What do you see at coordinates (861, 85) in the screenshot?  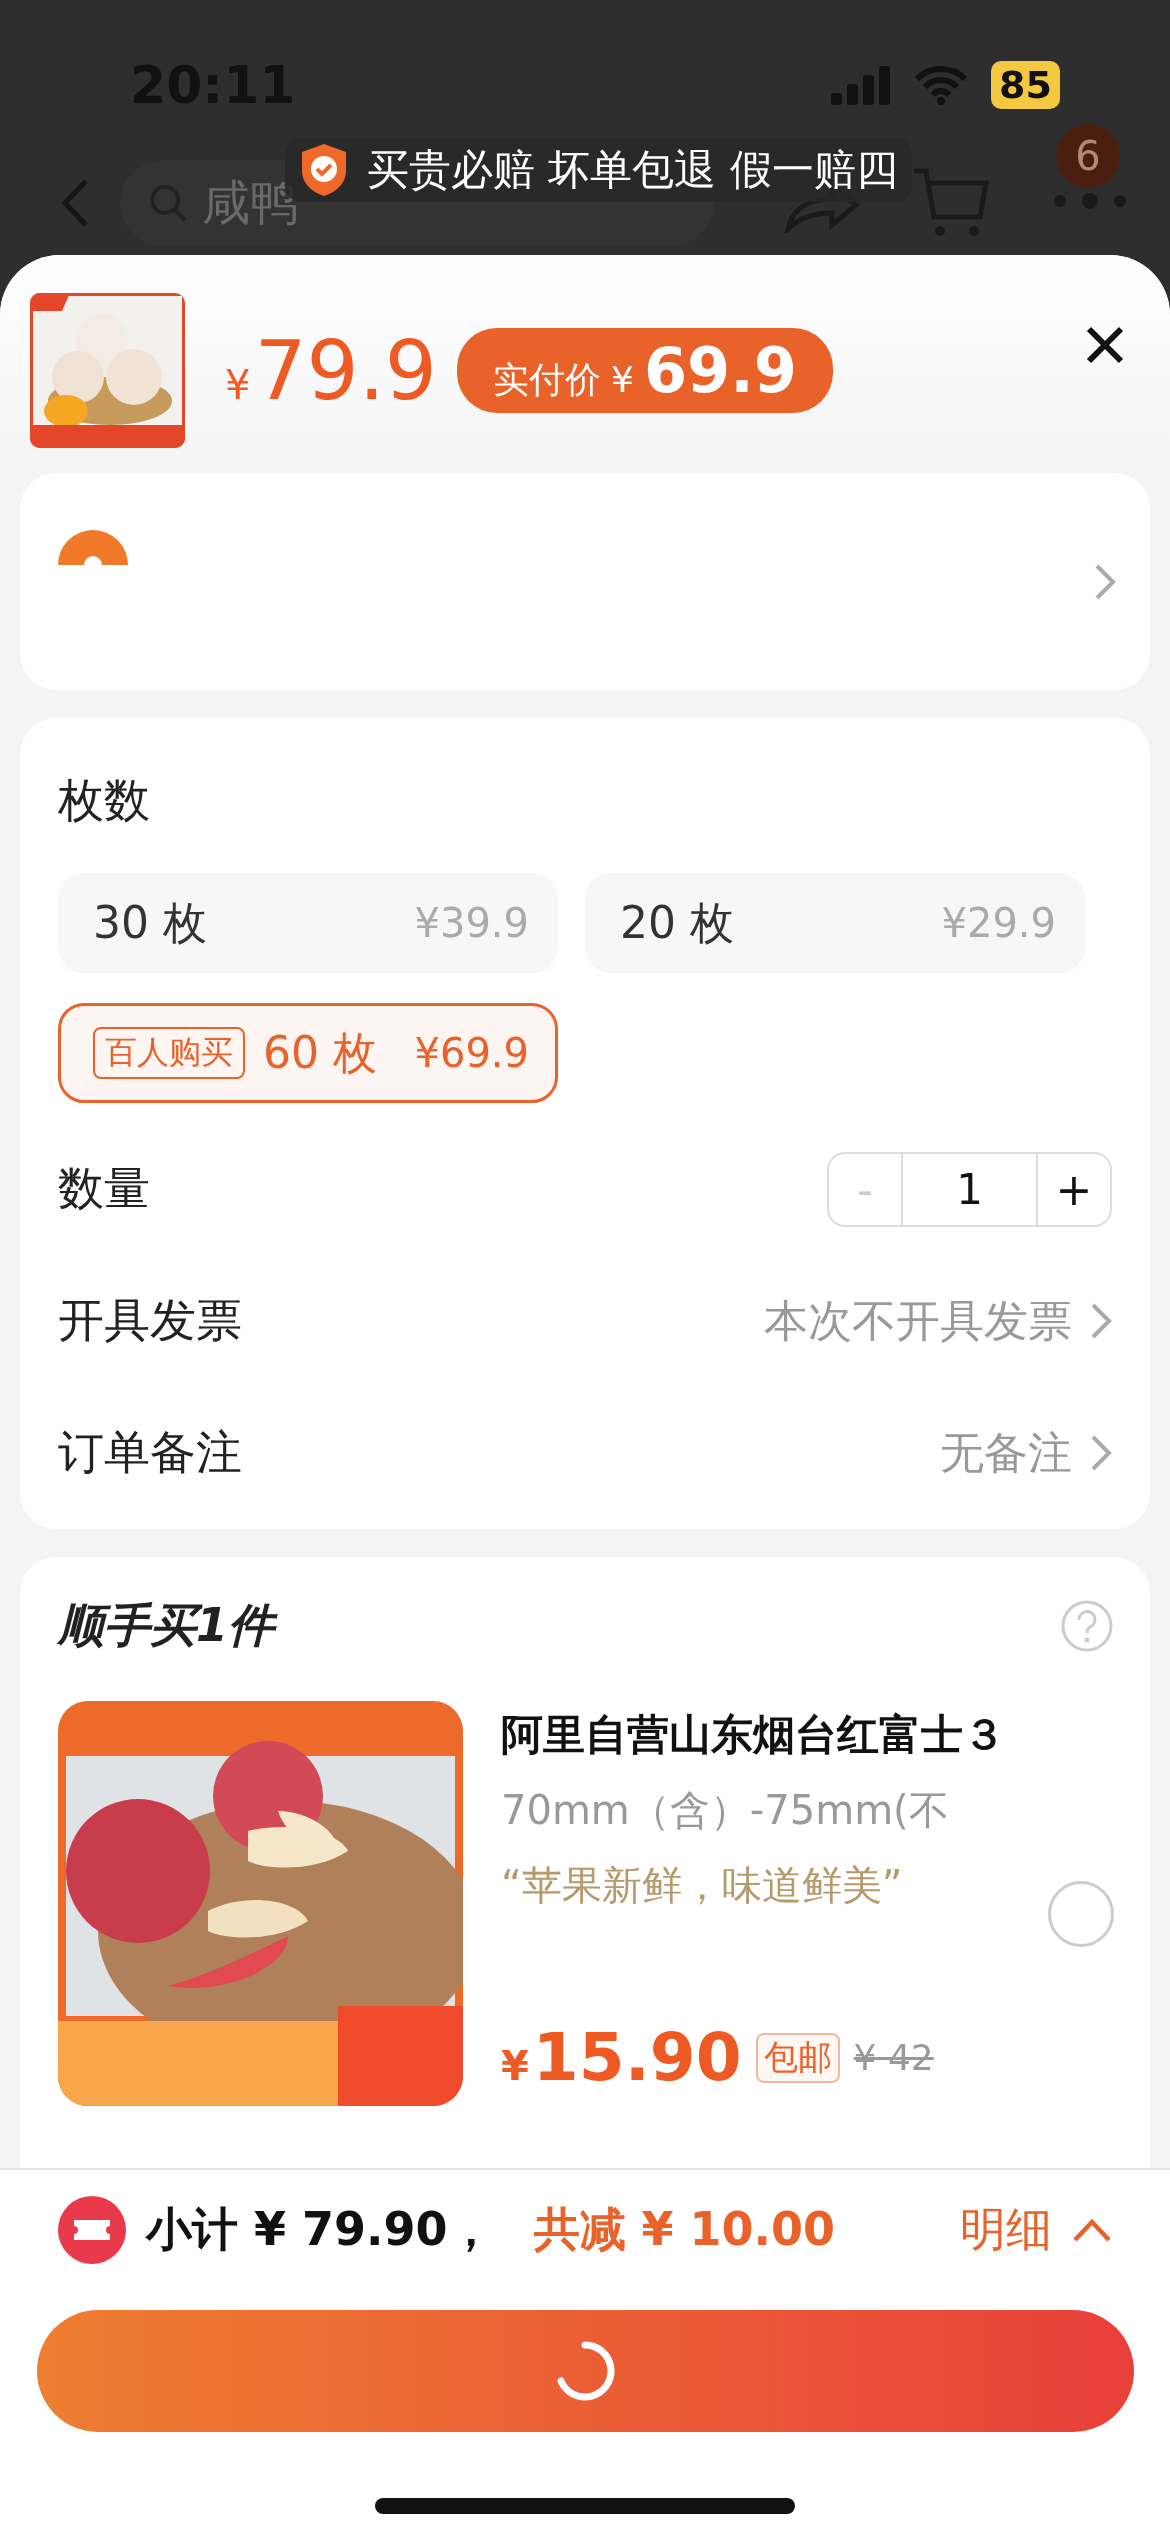 I see `signal-icon` at bounding box center [861, 85].